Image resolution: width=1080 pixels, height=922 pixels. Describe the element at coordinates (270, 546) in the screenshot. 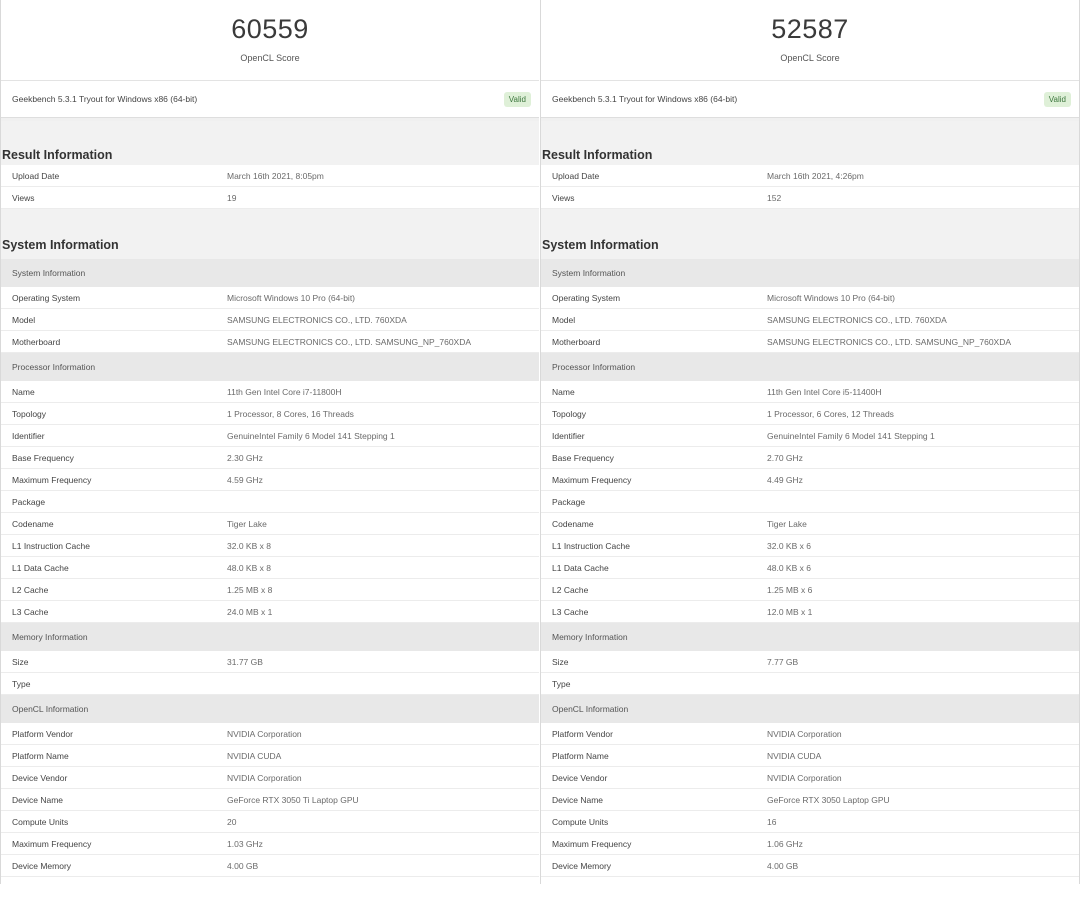

I see `table-row: L1 Instruction Cache 32.0 KB x 8` at that location.